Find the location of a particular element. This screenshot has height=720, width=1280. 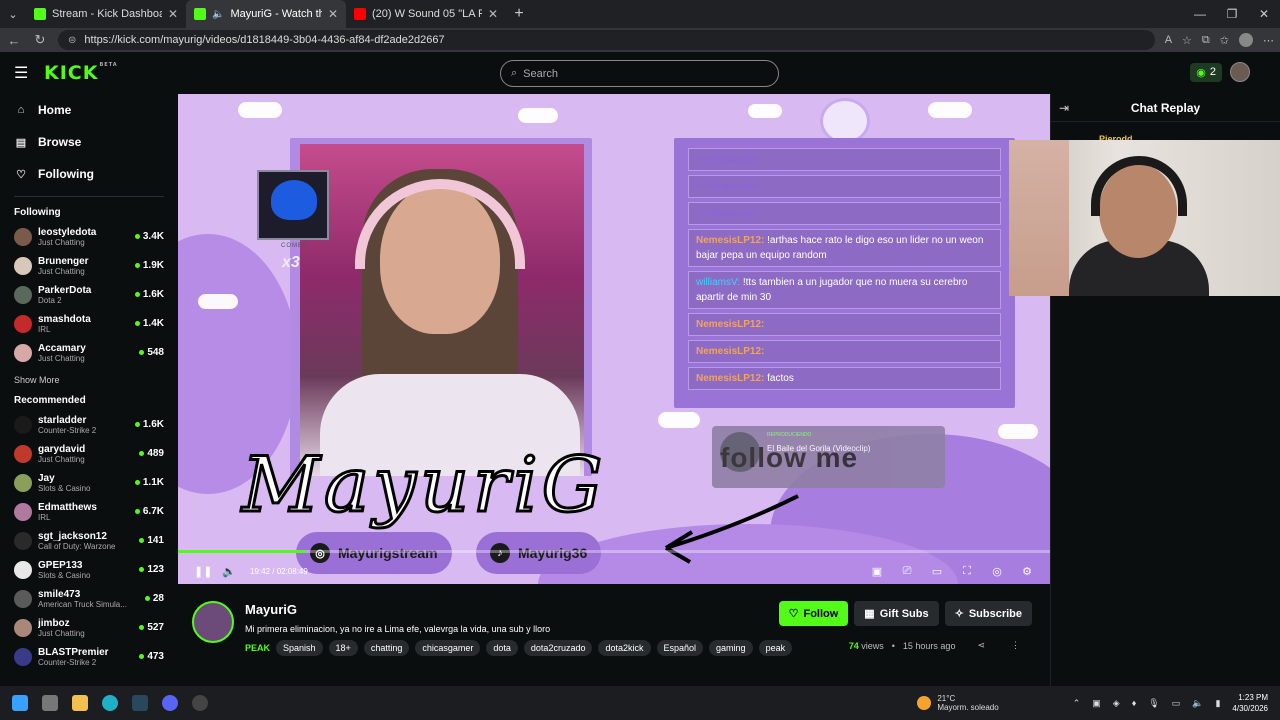

channel-list-item: Jay Slots & Casino 1.1K is located at coordinates (89, 482).